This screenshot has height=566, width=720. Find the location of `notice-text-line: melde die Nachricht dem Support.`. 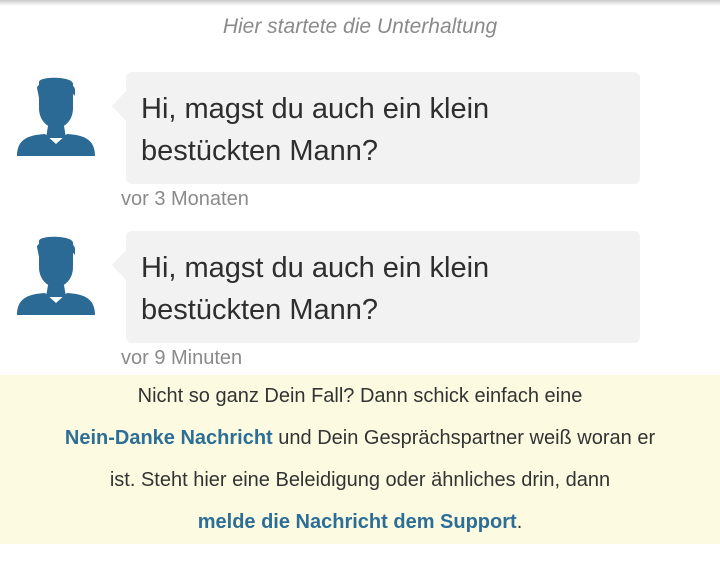

notice-text-line: melde die Nachricht dem Support. is located at coordinates (360, 522).